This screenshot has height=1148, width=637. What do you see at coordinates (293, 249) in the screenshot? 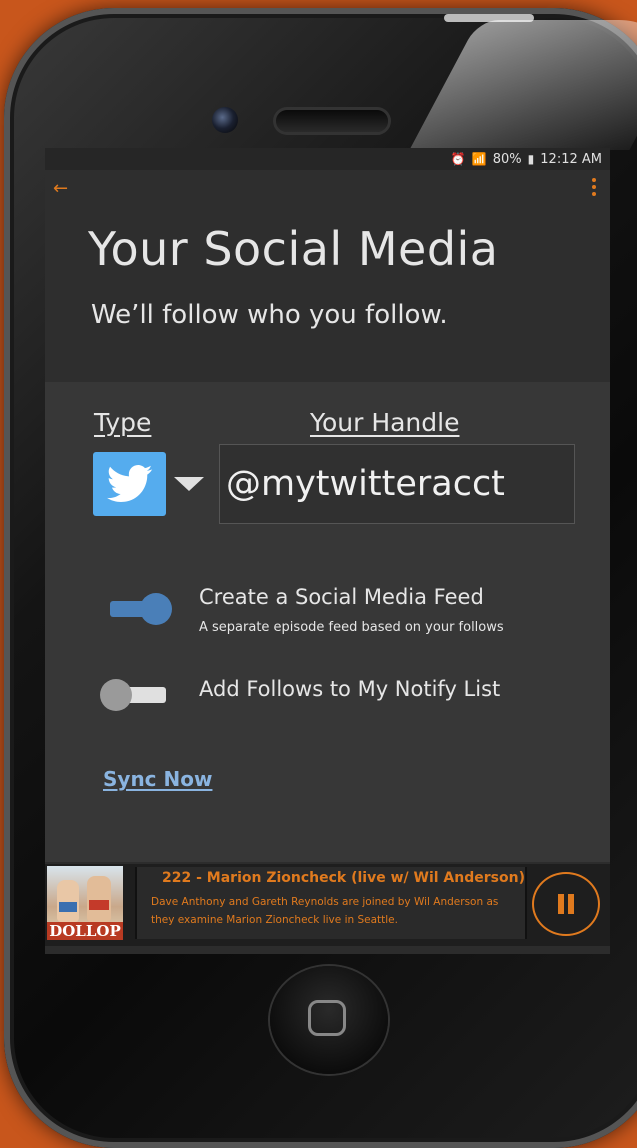
I see `page-title: Your Social Media` at bounding box center [293, 249].